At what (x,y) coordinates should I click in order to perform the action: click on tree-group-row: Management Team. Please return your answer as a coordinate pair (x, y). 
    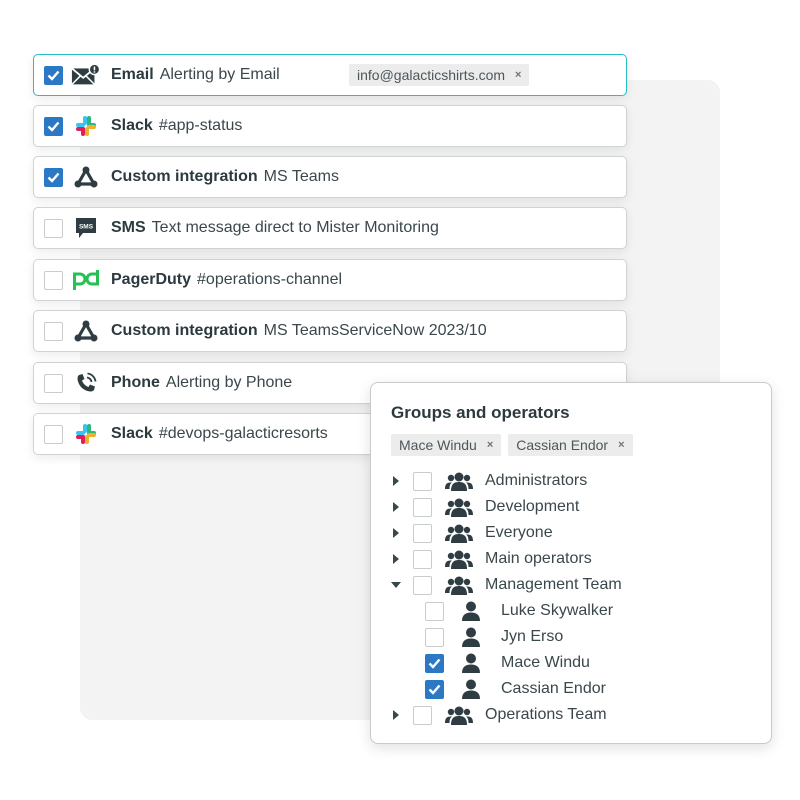
    Looking at the image, I should click on (506, 585).